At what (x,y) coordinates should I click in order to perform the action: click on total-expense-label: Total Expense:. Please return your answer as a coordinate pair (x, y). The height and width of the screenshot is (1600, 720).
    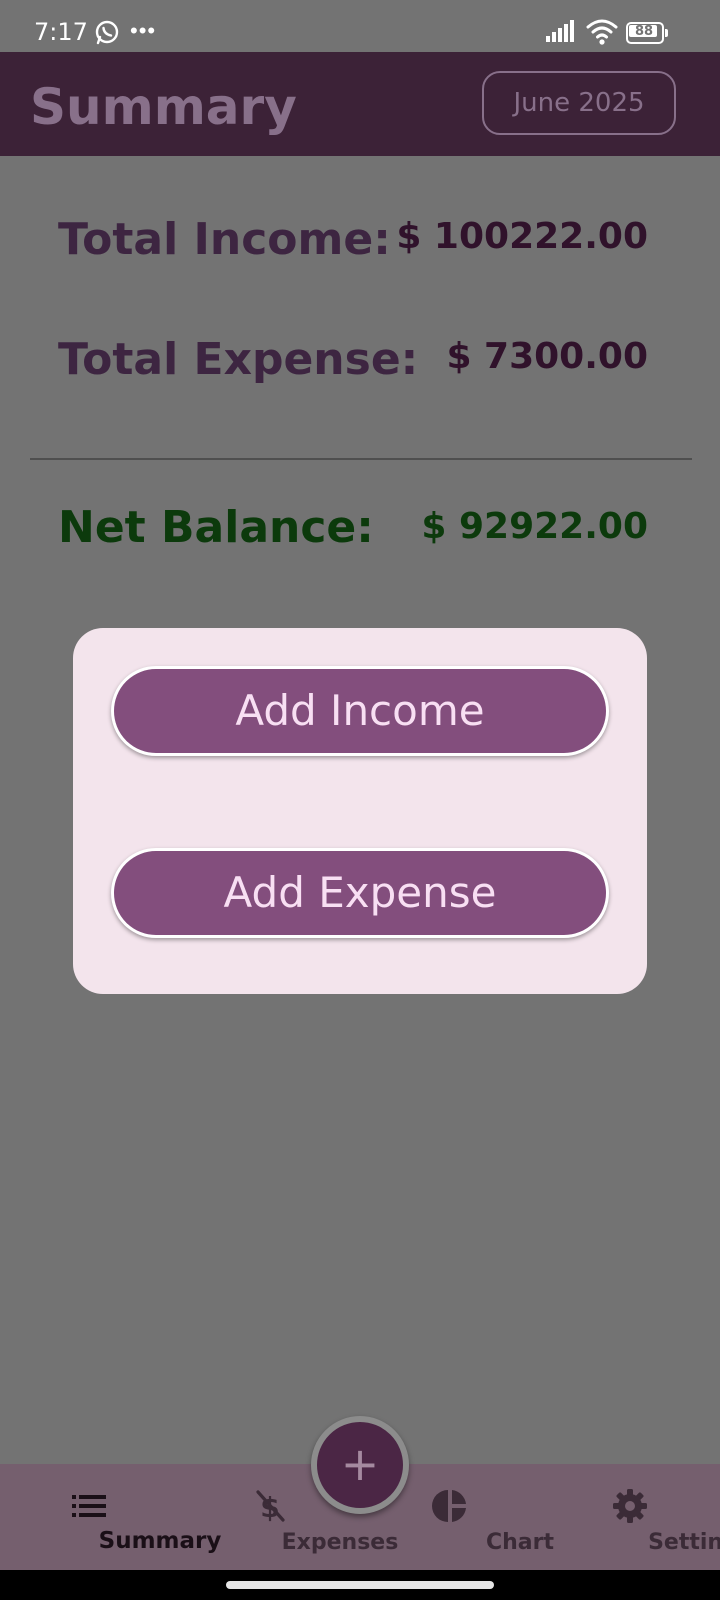
    Looking at the image, I should click on (238, 359).